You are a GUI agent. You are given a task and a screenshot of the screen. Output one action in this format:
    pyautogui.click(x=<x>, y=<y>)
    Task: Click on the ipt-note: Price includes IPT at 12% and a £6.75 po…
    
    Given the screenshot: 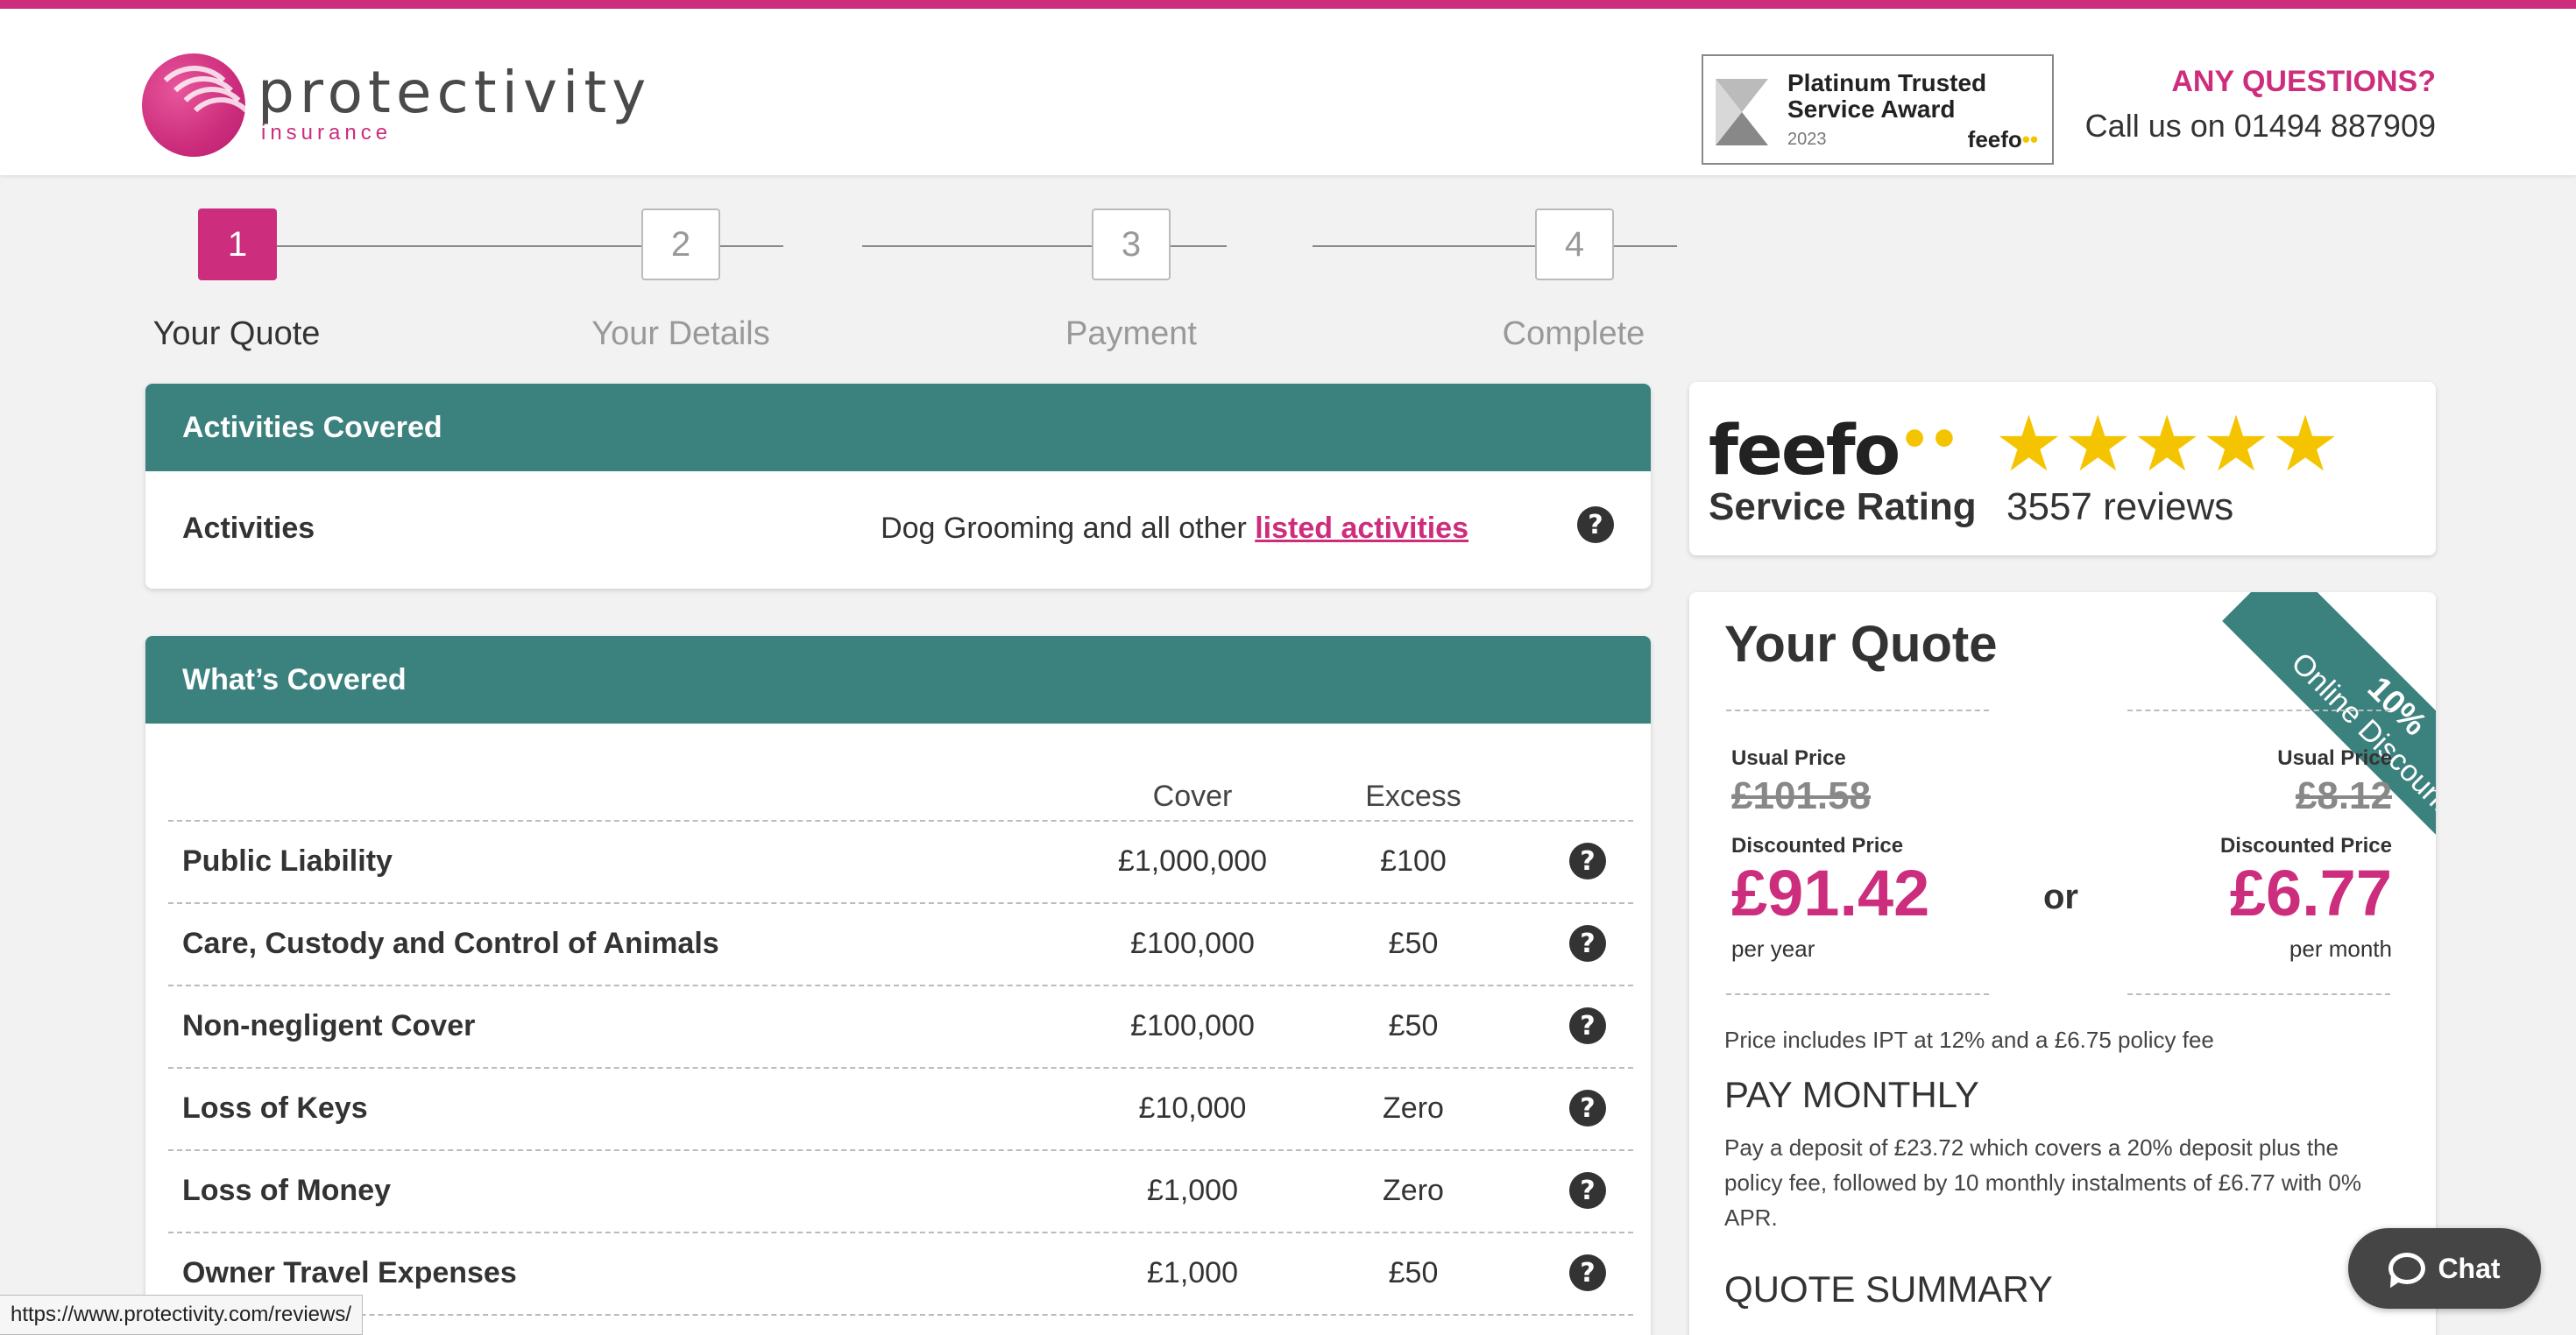 What is the action you would take?
    pyautogui.click(x=1969, y=1040)
    